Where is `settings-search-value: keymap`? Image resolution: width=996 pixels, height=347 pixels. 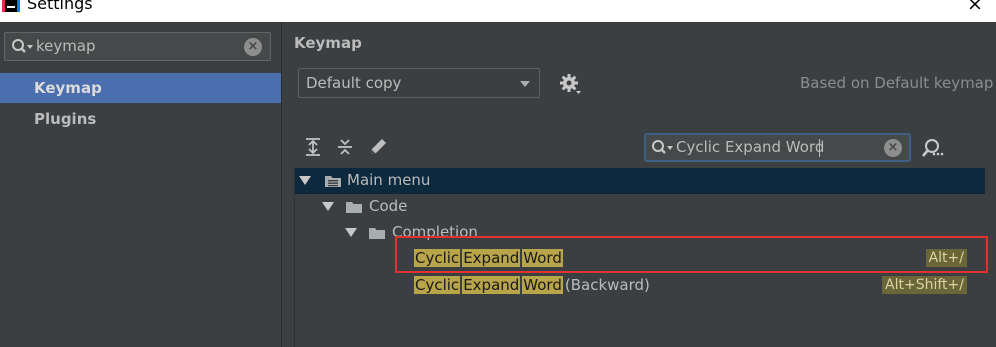 settings-search-value: keymap is located at coordinates (66, 46).